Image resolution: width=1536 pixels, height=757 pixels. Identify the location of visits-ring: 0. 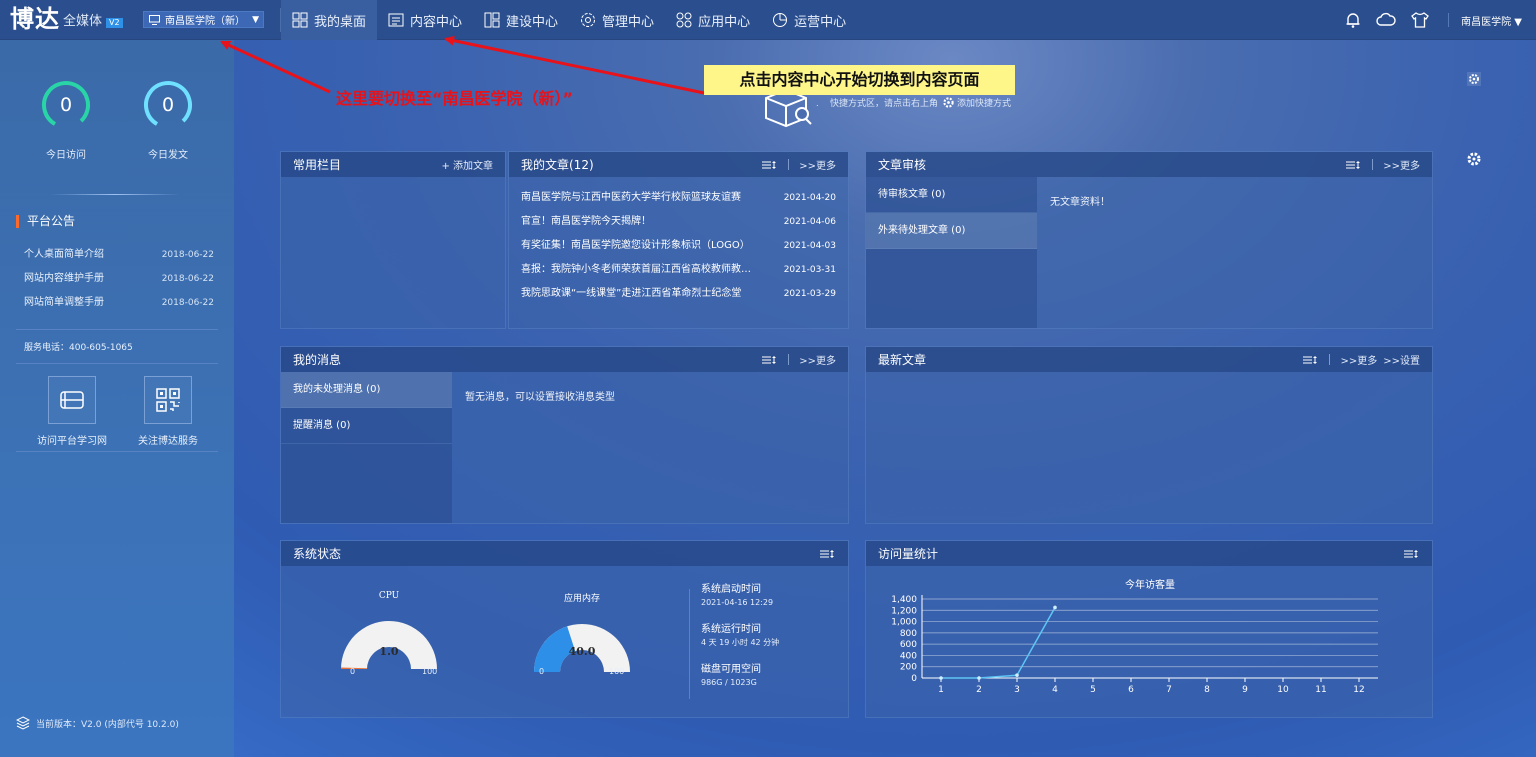
(66, 105).